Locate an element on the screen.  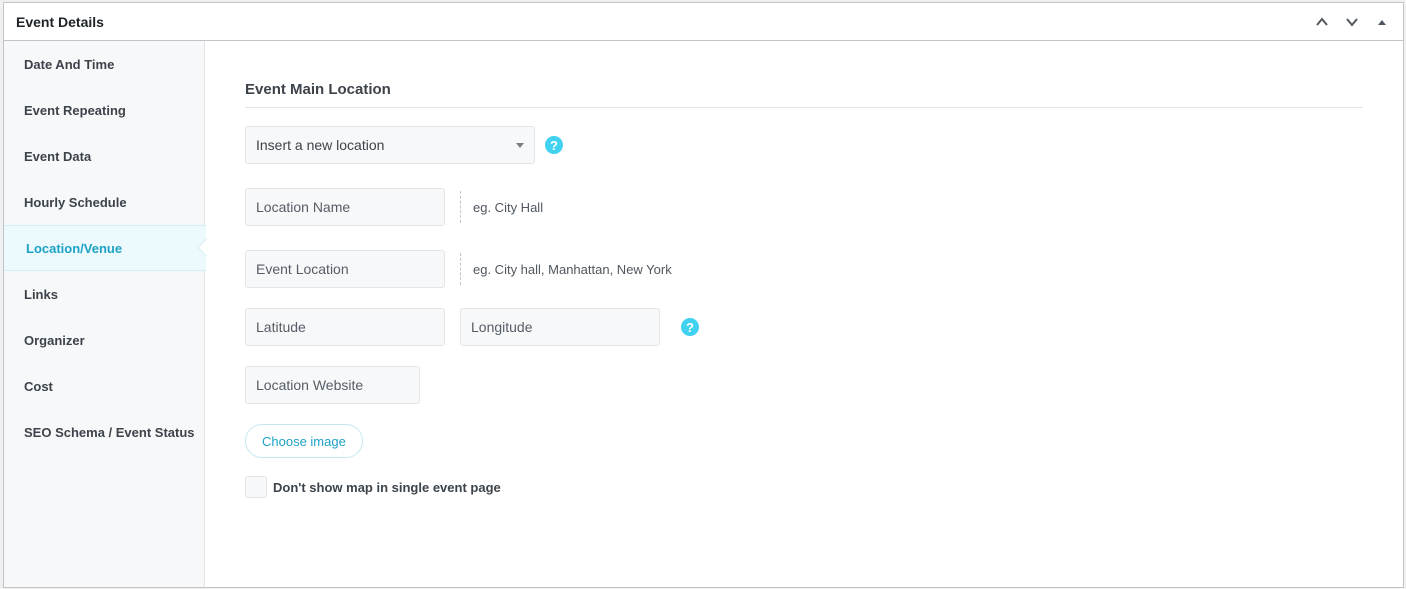
sidebar-item-organizer: Organizer is located at coordinates (104, 340).